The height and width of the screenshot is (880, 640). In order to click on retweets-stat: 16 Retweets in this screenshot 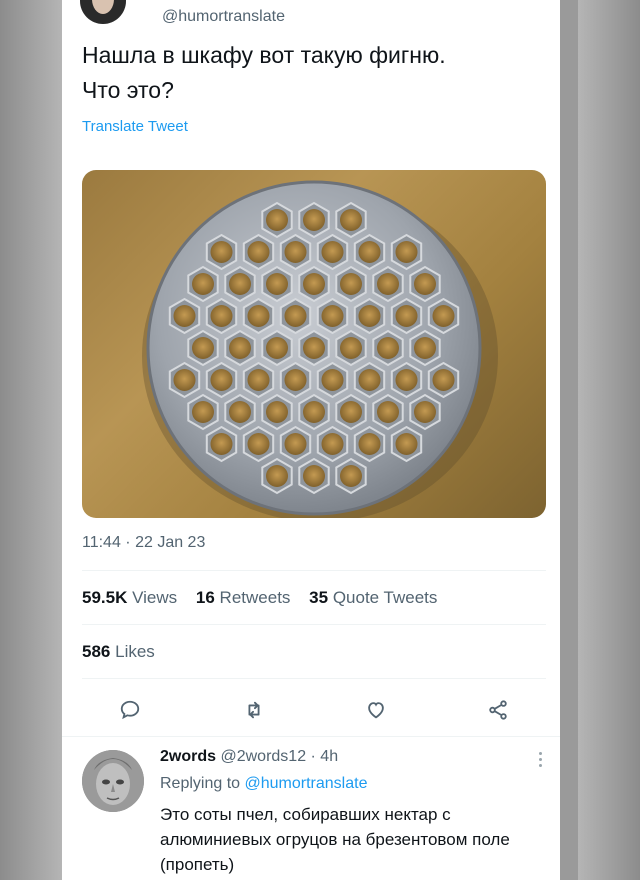, I will do `click(243, 597)`.